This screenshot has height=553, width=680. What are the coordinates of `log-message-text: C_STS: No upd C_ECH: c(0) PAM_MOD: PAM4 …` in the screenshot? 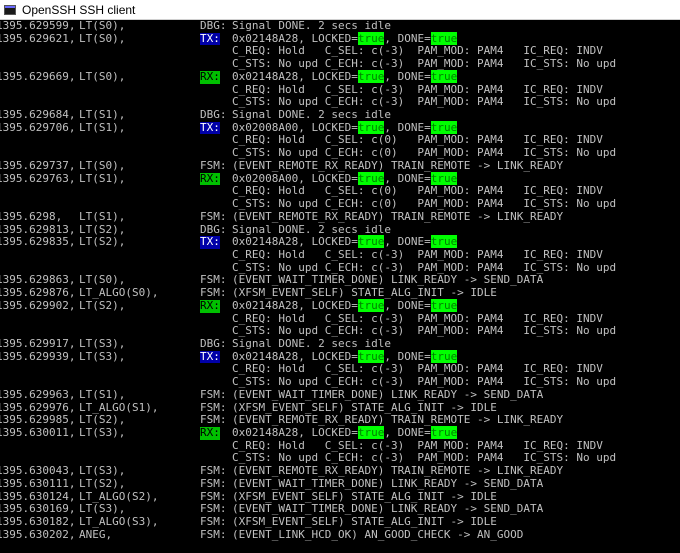 It's located at (424, 153).